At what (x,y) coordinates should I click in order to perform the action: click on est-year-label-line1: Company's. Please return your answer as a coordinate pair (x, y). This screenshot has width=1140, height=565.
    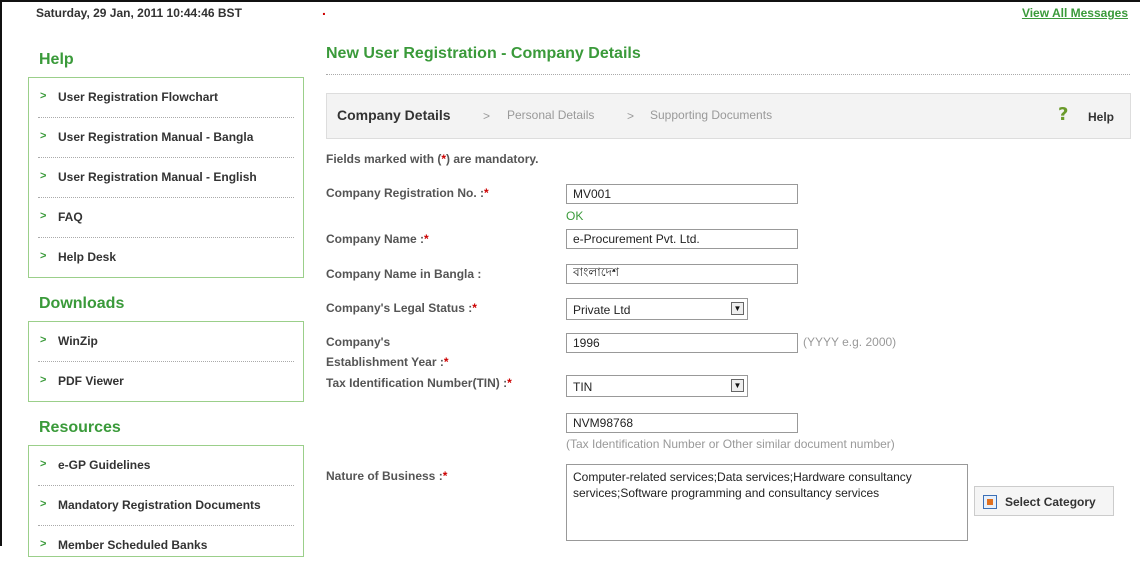
    Looking at the image, I should click on (358, 342).